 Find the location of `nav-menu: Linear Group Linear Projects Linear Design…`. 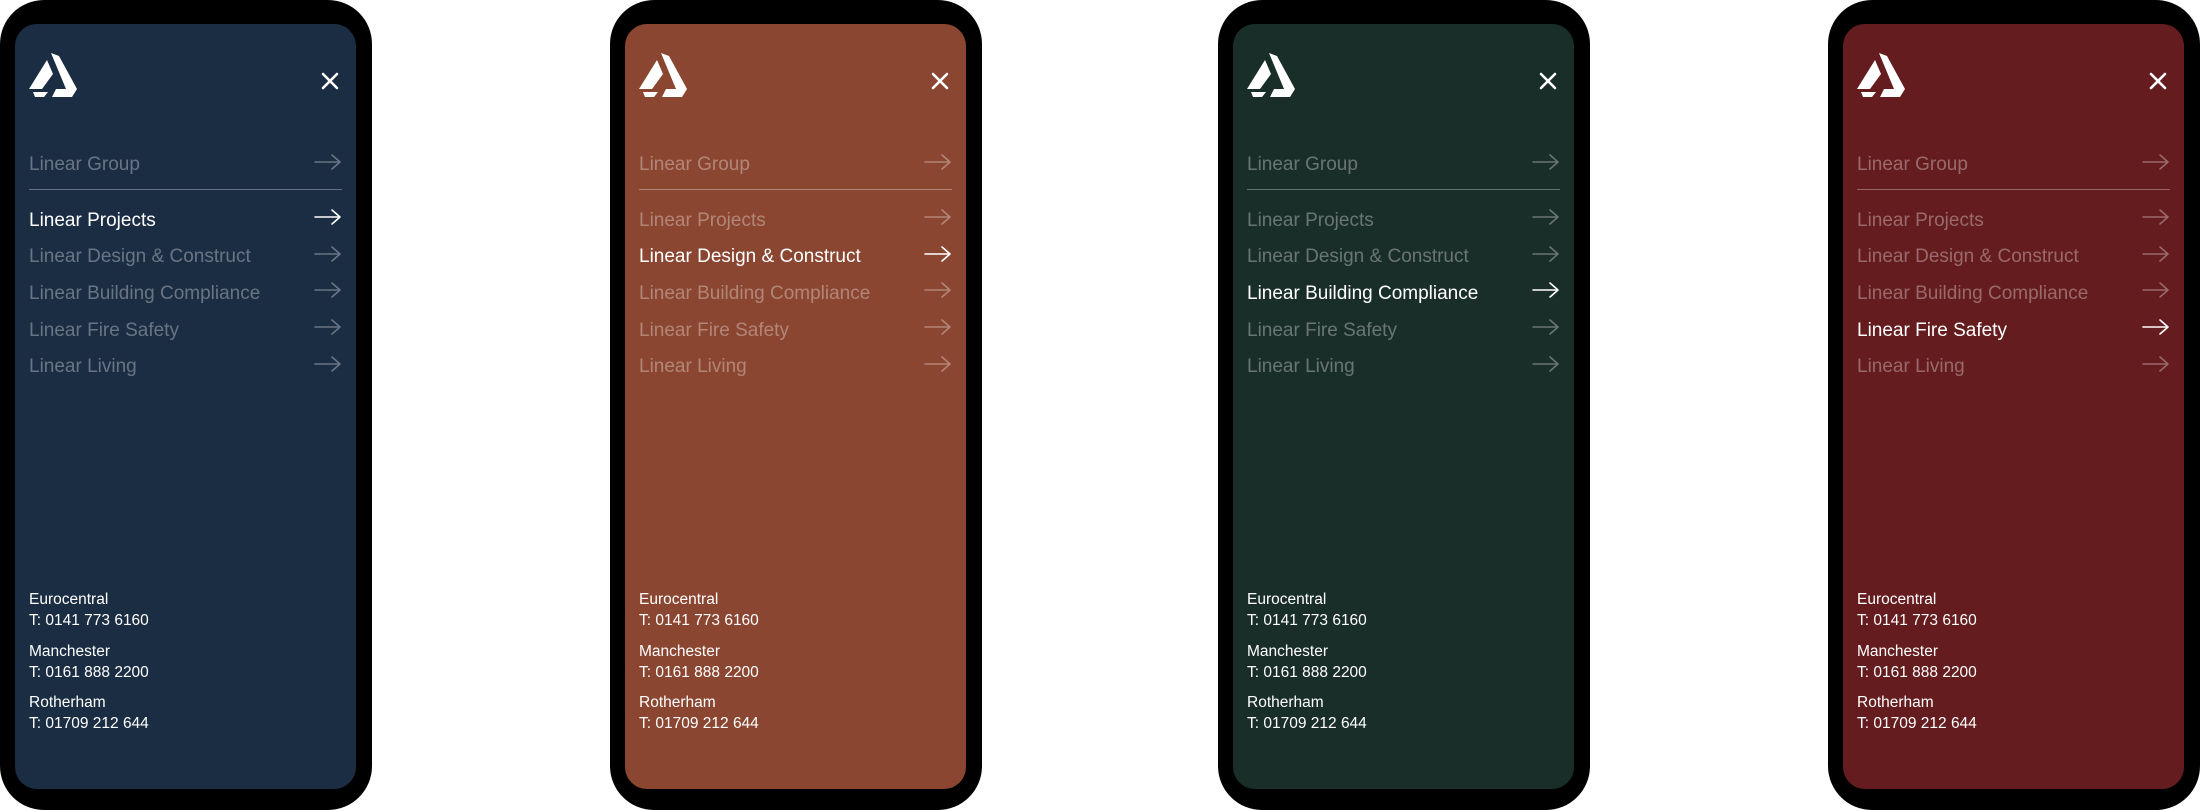

nav-menu: Linear Group Linear Projects Linear Design… is located at coordinates (185, 265).